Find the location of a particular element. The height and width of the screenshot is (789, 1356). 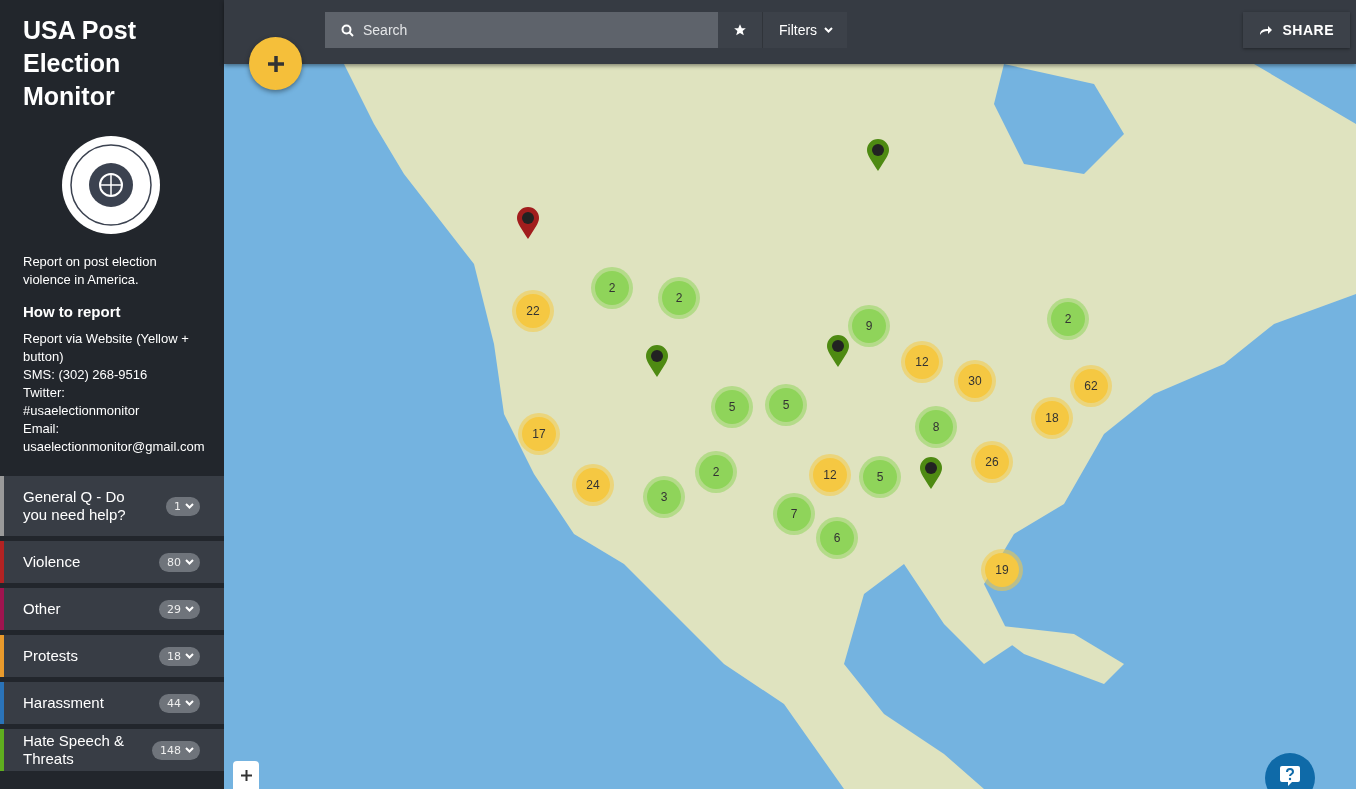

category-item: Hate Speech & Threats 148 is located at coordinates (112, 750).